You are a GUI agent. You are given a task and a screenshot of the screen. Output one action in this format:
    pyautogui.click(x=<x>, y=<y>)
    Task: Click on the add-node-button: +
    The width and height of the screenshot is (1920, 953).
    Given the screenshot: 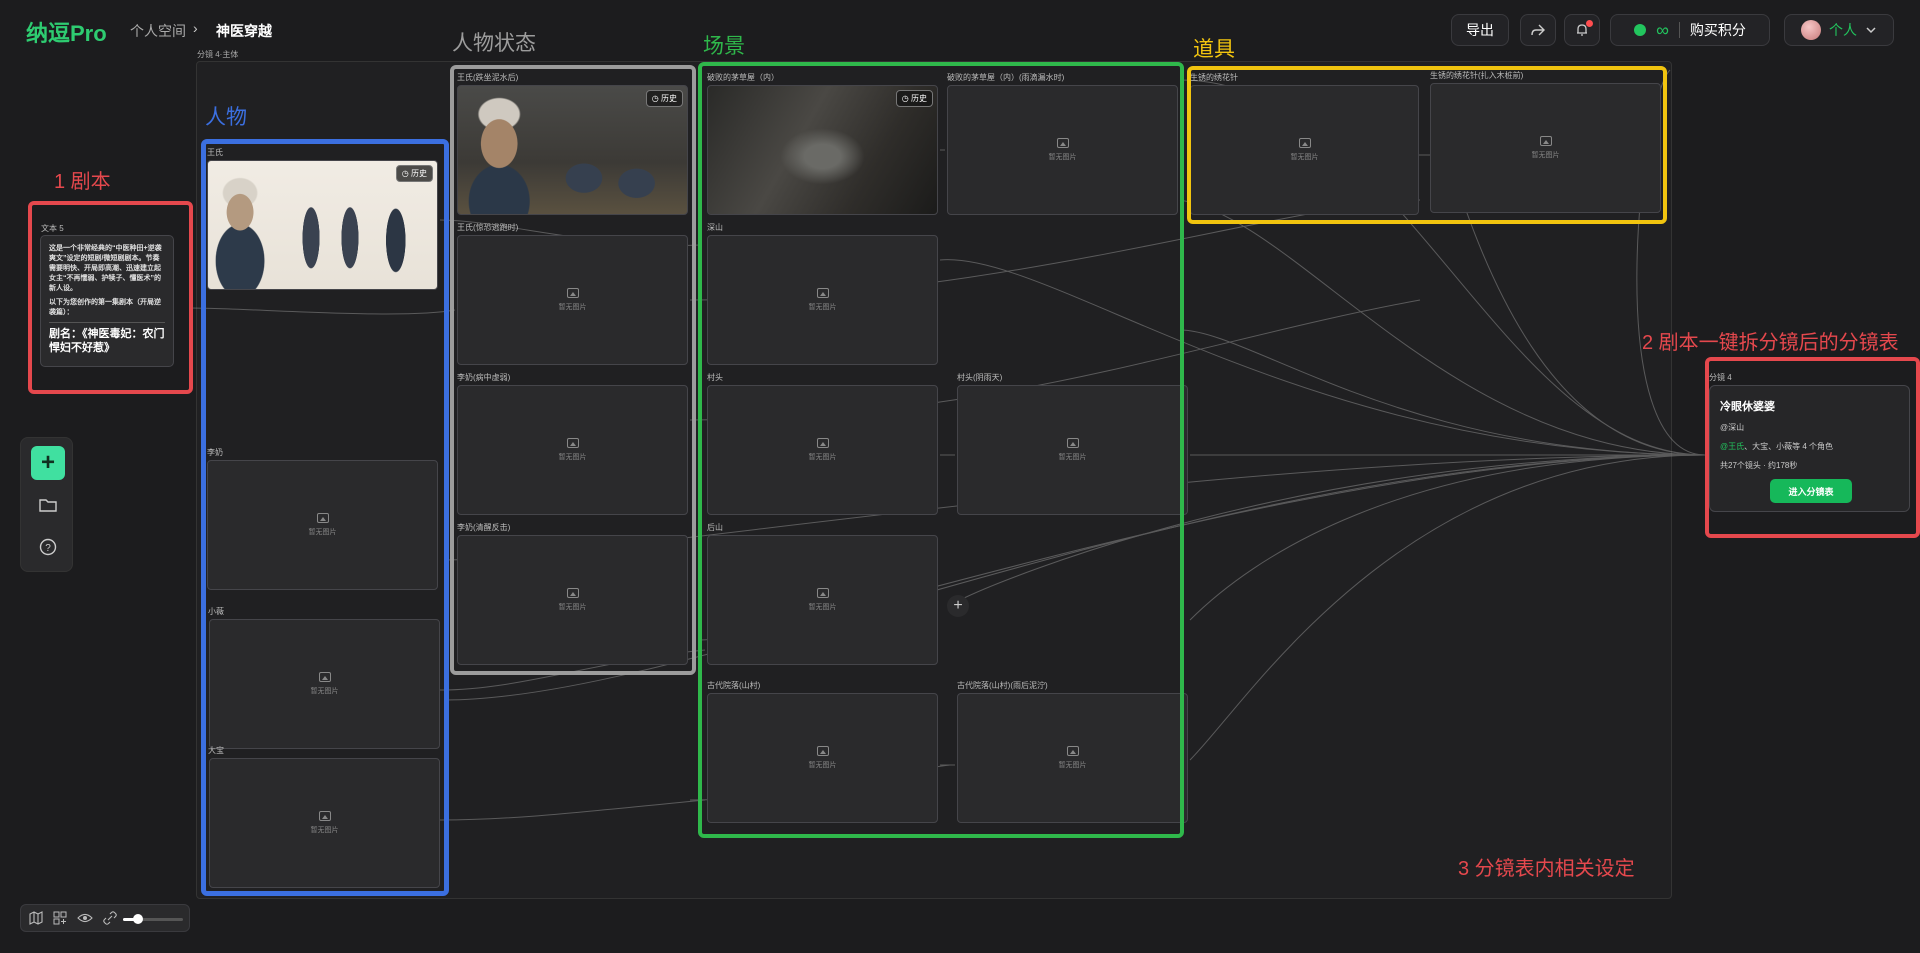 What is the action you would take?
    pyautogui.click(x=958, y=606)
    